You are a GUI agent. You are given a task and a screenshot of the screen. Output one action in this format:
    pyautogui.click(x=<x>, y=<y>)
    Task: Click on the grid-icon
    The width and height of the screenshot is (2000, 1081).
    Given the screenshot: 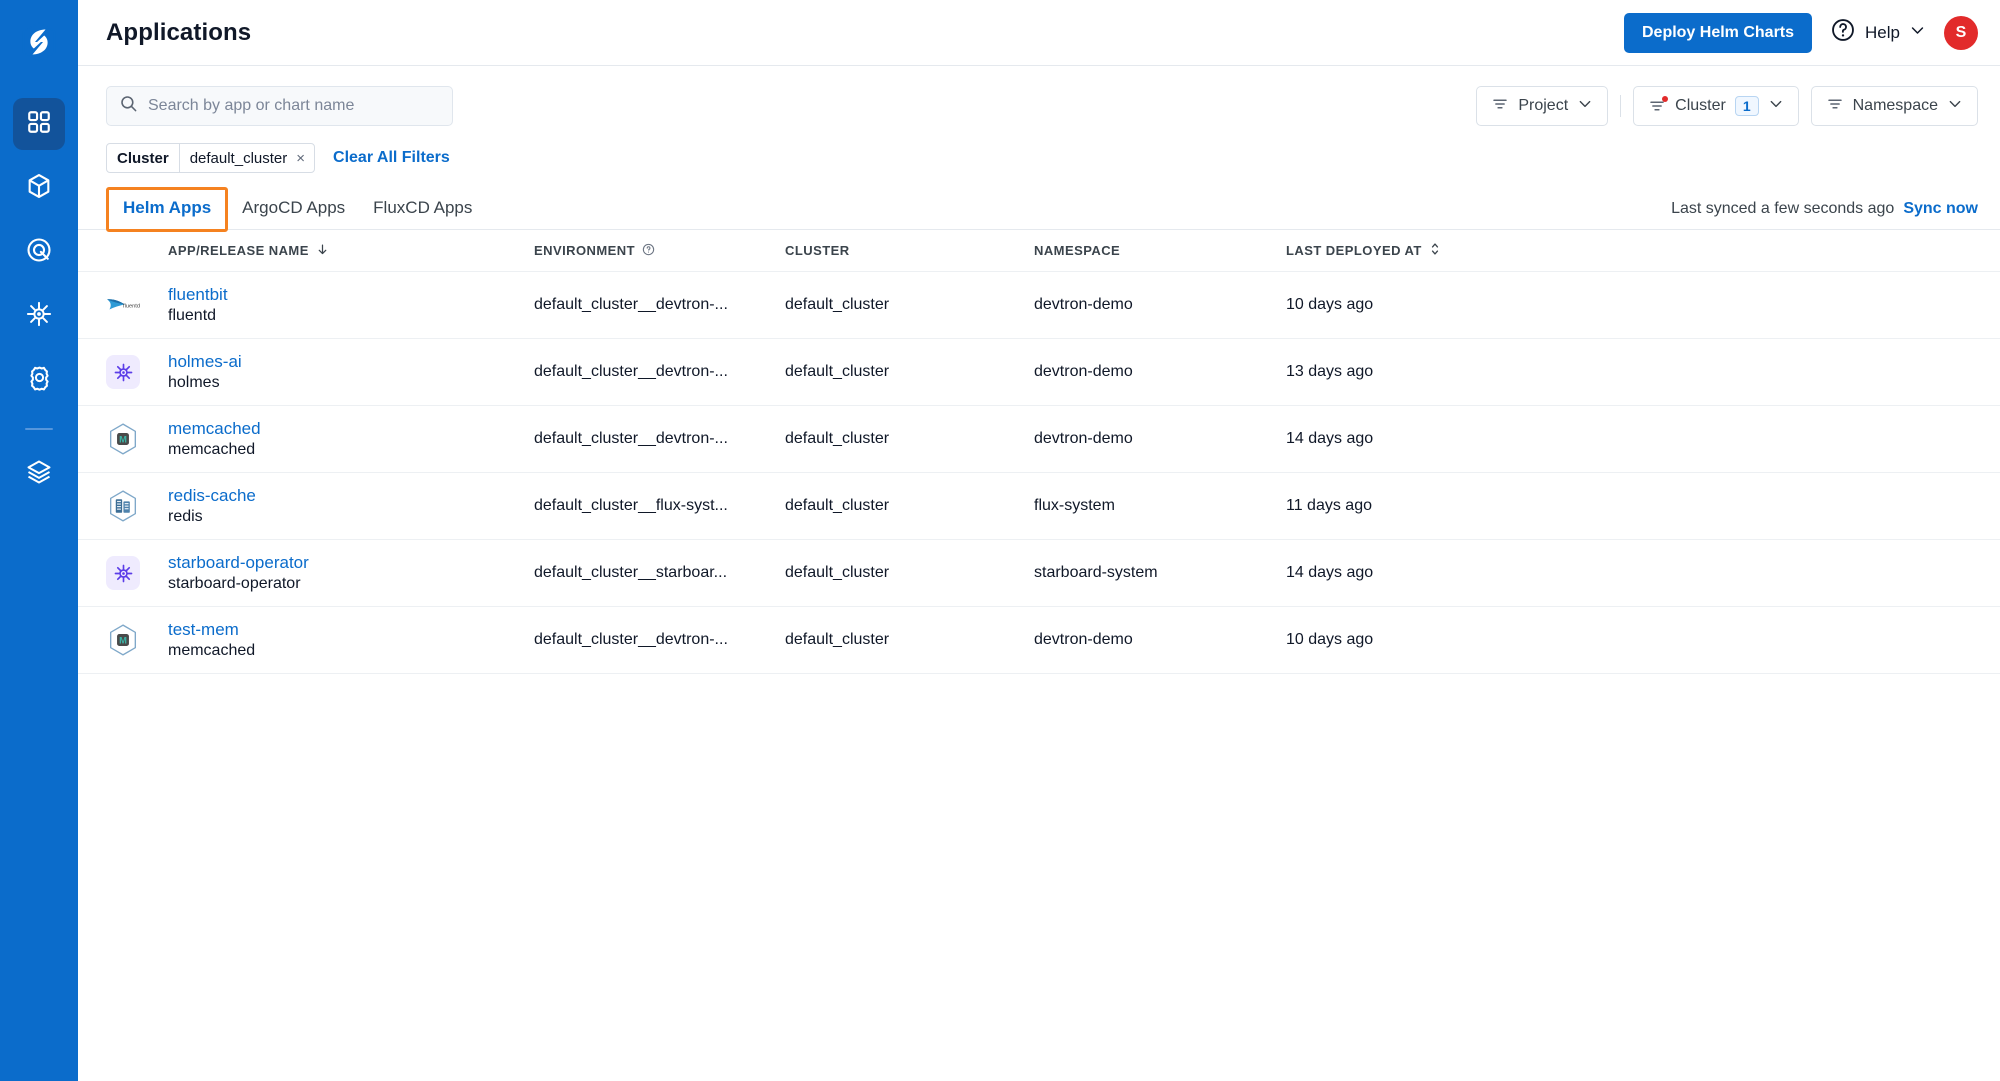 What is the action you would take?
    pyautogui.click(x=39, y=124)
    